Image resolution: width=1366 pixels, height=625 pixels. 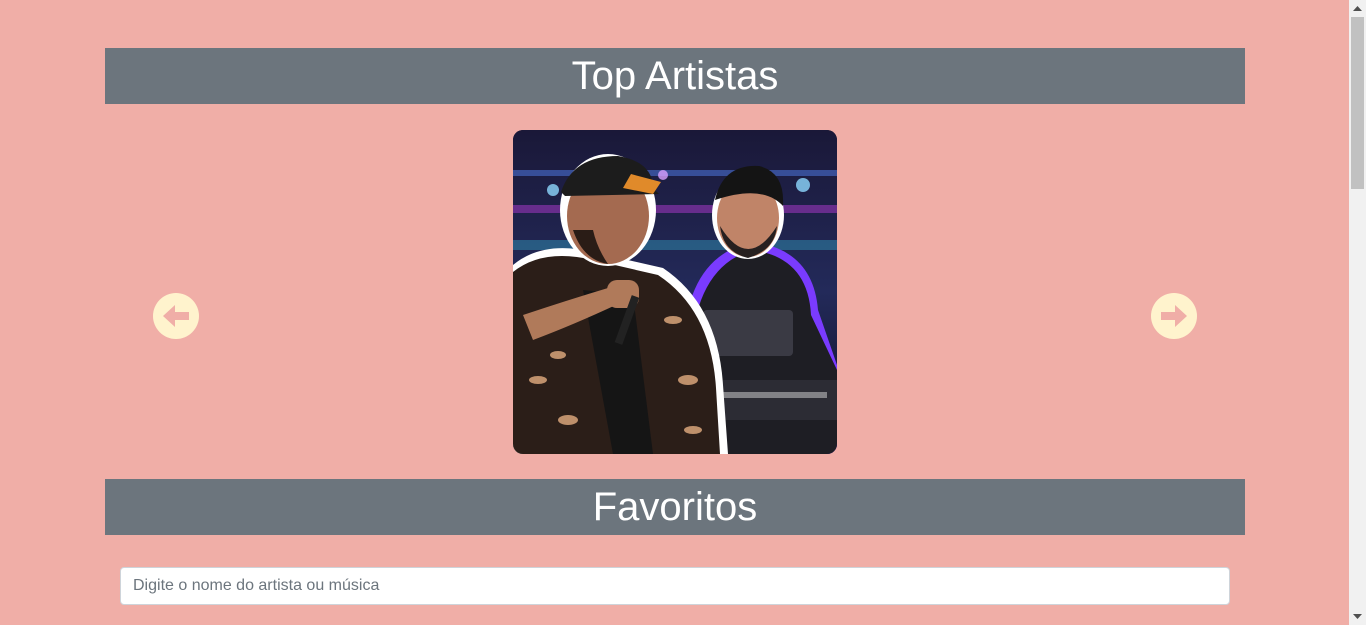 I want to click on favorites-title: Favoritos, so click(x=675, y=506).